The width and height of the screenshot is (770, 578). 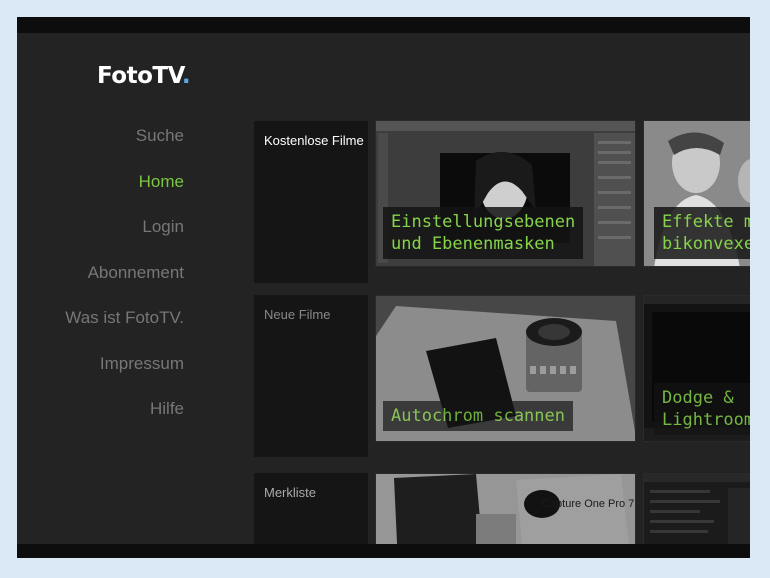 I want to click on logo-text: FotoTV, so click(x=139, y=76).